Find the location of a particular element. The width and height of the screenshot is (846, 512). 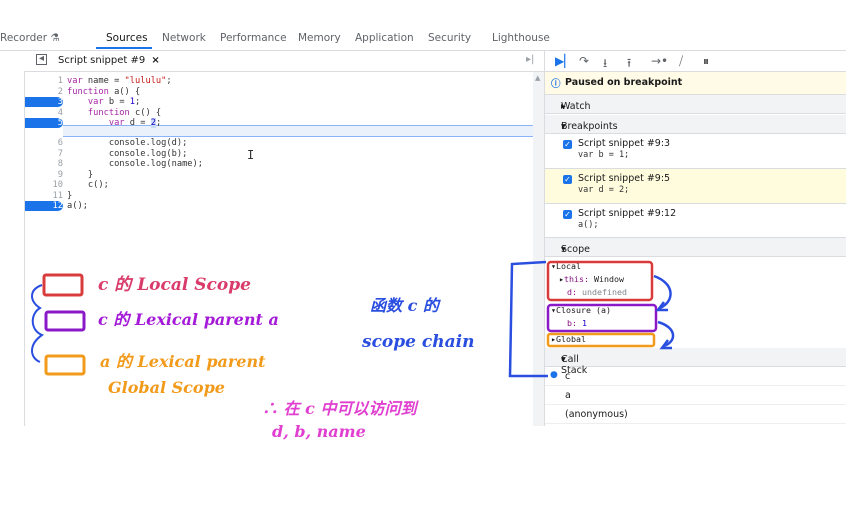

red-box is located at coordinates (63, 285).